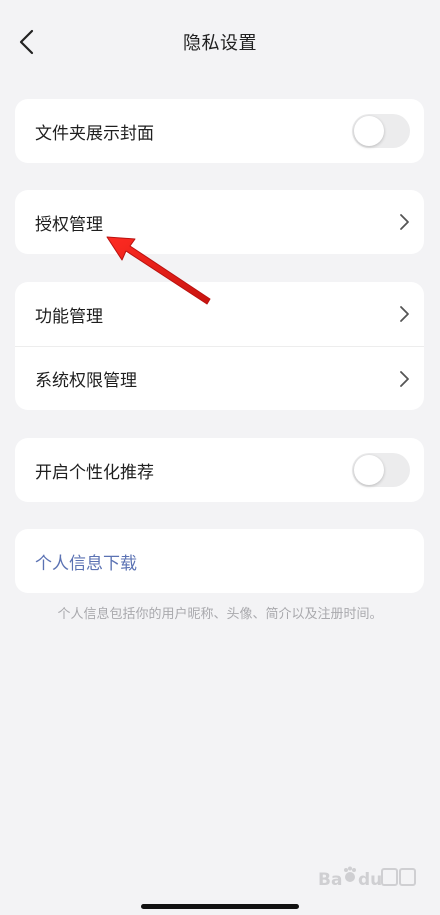  I want to click on home-indicator, so click(220, 906).